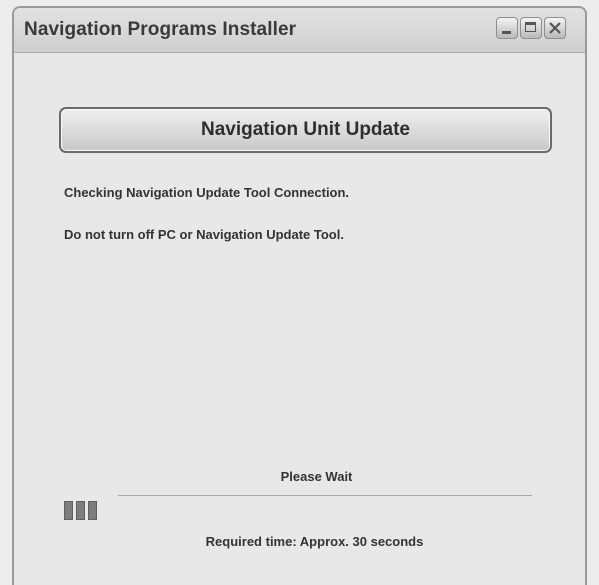  I want to click on close-button, so click(555, 28).